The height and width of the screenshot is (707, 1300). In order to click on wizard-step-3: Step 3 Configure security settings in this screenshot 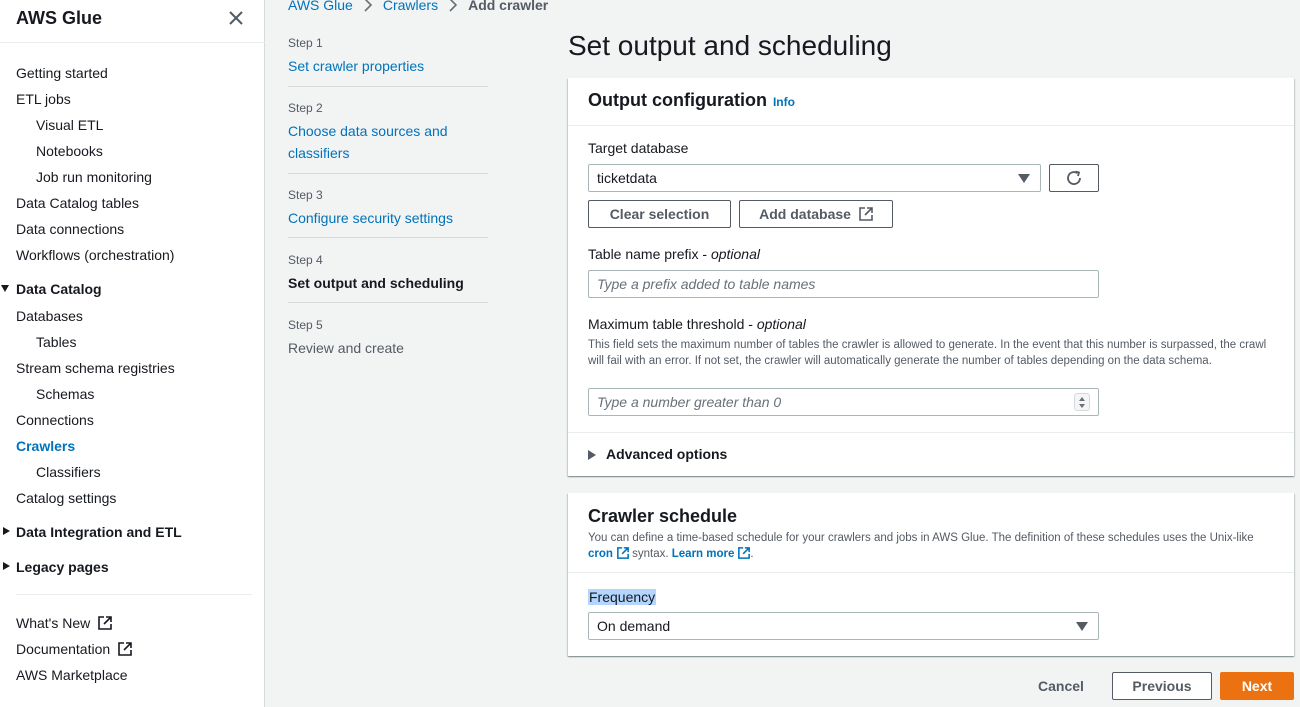, I will do `click(388, 208)`.